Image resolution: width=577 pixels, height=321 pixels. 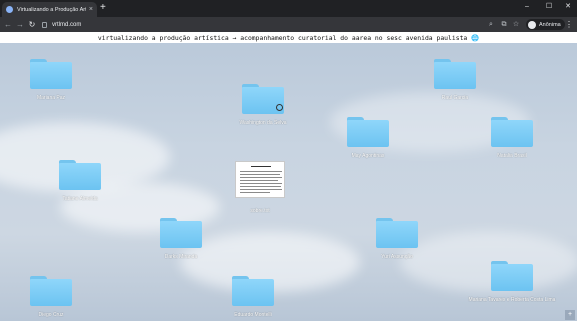 What do you see at coordinates (512, 156) in the screenshot?
I see `folder-label: Natalia Brasil` at bounding box center [512, 156].